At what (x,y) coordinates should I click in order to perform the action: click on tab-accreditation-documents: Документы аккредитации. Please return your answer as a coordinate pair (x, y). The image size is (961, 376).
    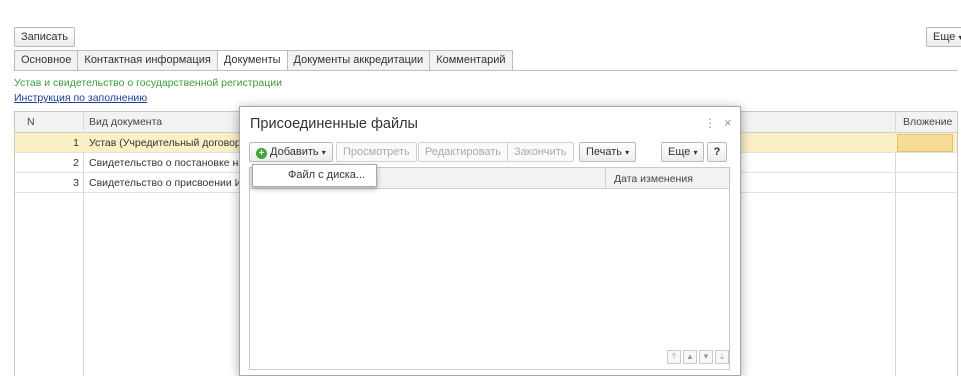
    Looking at the image, I should click on (358, 60).